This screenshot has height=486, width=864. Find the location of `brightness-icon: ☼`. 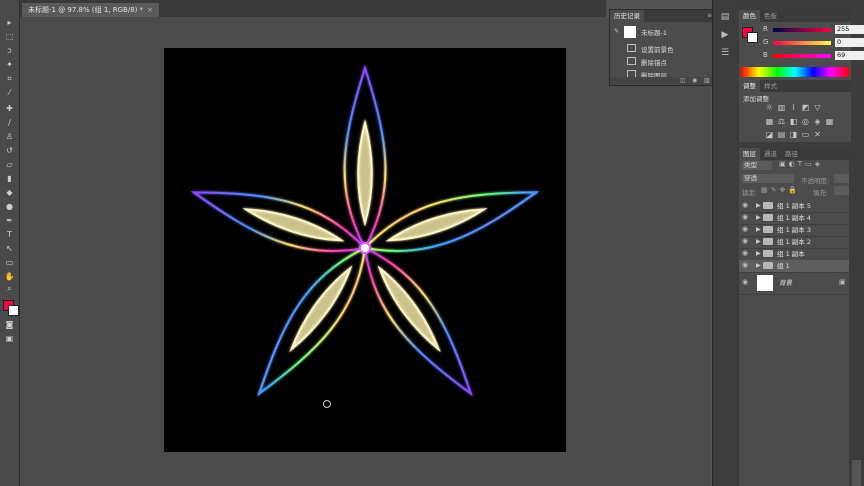

brightness-icon: ☼ is located at coordinates (769, 107).